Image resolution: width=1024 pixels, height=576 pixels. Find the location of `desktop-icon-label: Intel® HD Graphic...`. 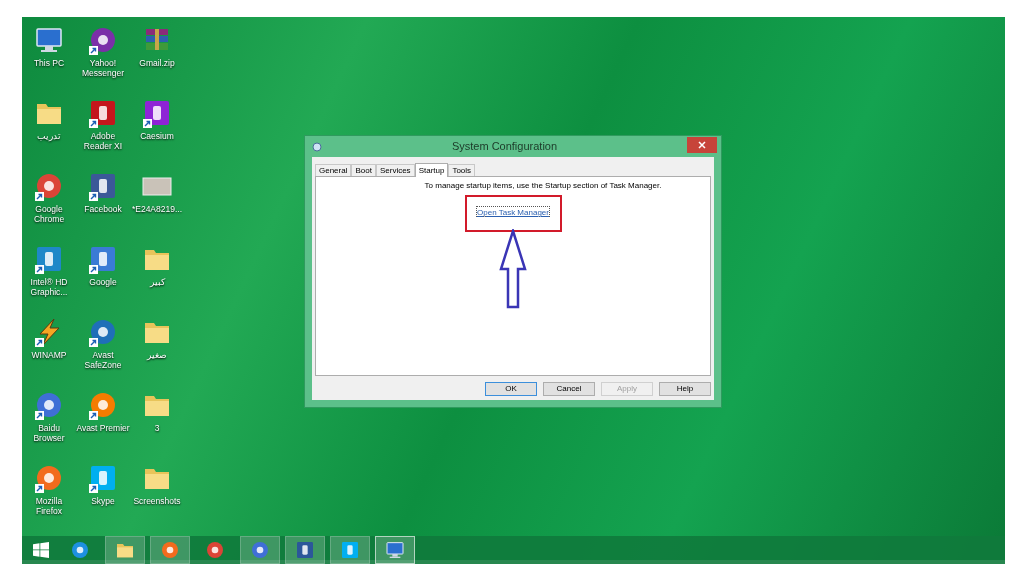

desktop-icon-label: Intel® HD Graphic... is located at coordinates (49, 287).